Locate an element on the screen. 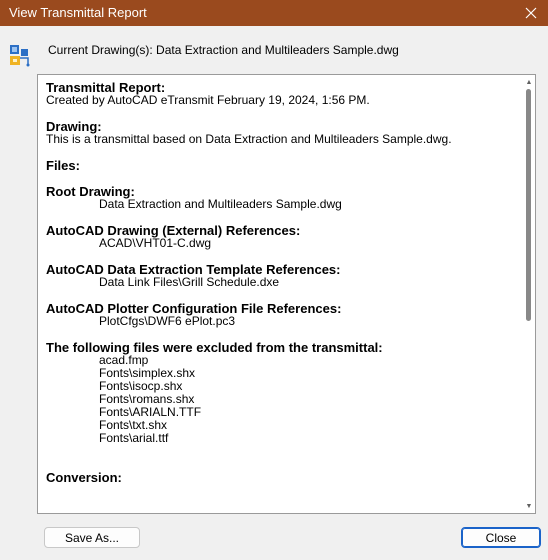  files-heading: Files: is located at coordinates (63, 165).